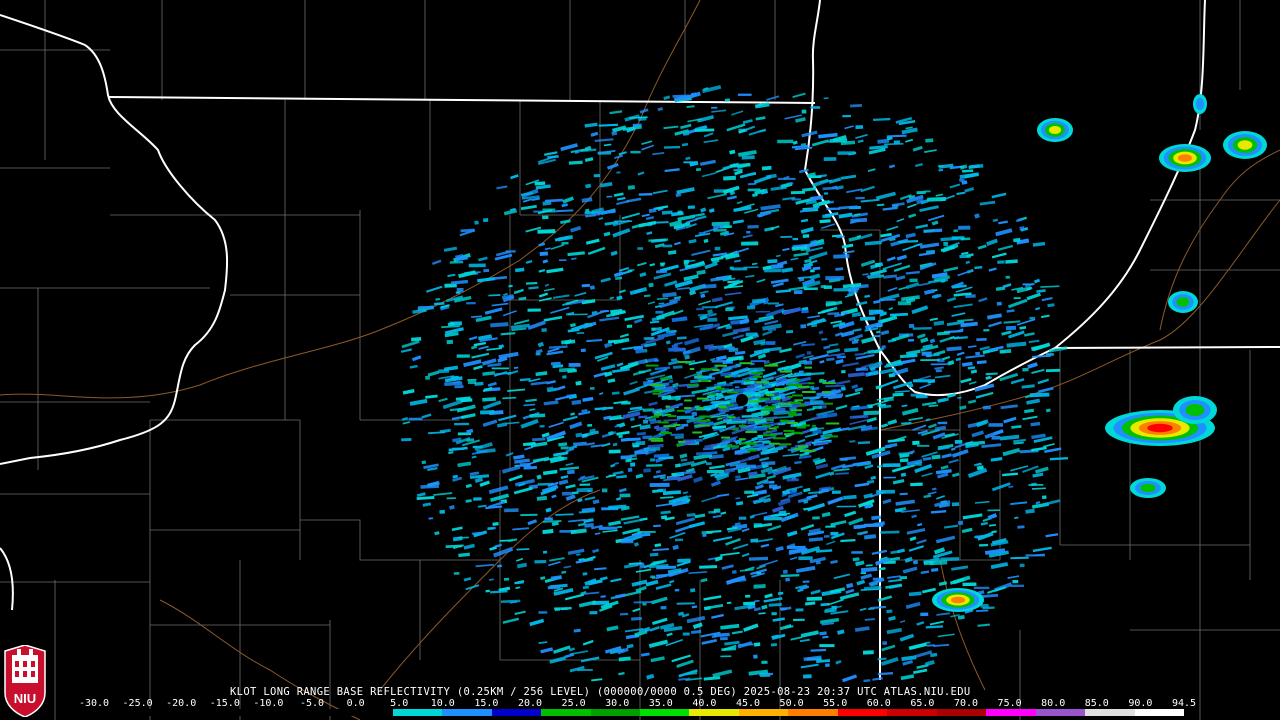 This screenshot has height=720, width=1280. What do you see at coordinates (1140, 703) in the screenshot?
I see `colorbar-tick-label: 90.0` at bounding box center [1140, 703].